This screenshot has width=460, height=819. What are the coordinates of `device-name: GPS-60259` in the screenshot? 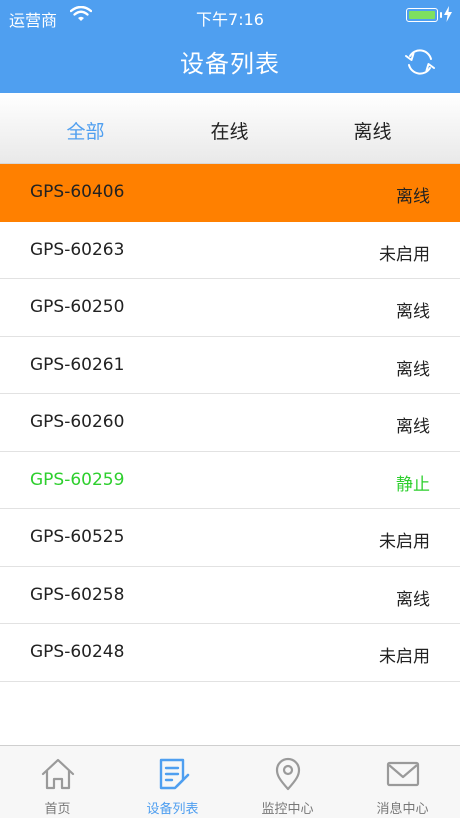 It's located at (77, 479).